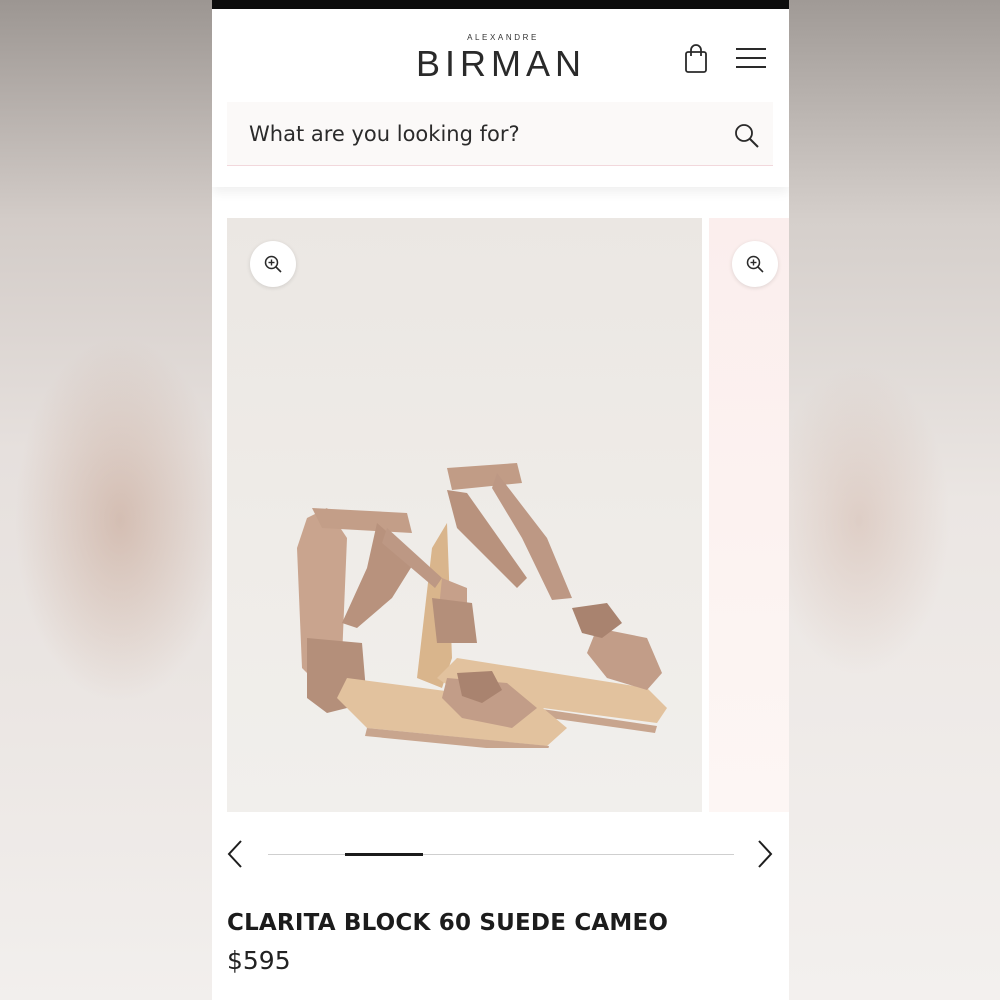  I want to click on chevron-left-icon, so click(234, 854).